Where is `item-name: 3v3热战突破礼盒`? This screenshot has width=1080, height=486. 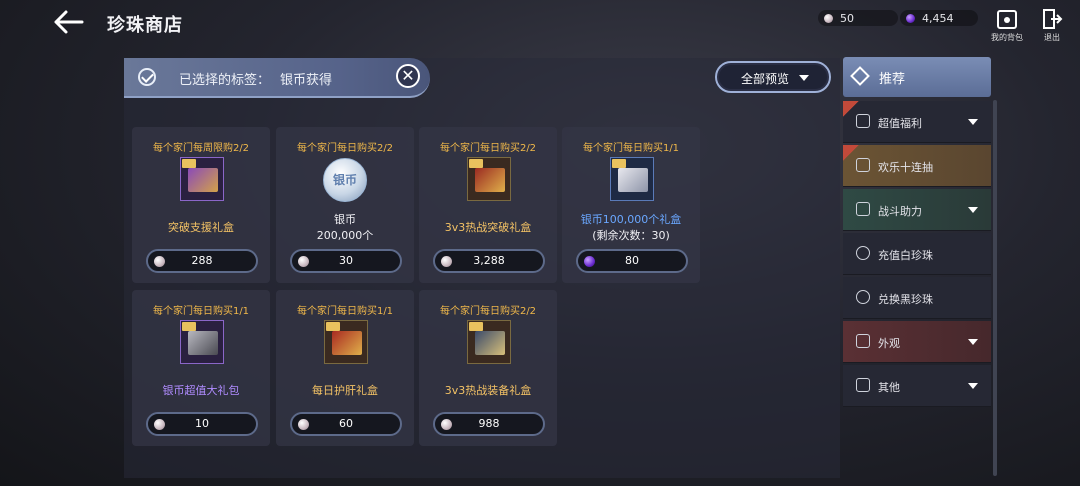
item-name: 3v3热战突破礼盒 is located at coordinates (488, 227).